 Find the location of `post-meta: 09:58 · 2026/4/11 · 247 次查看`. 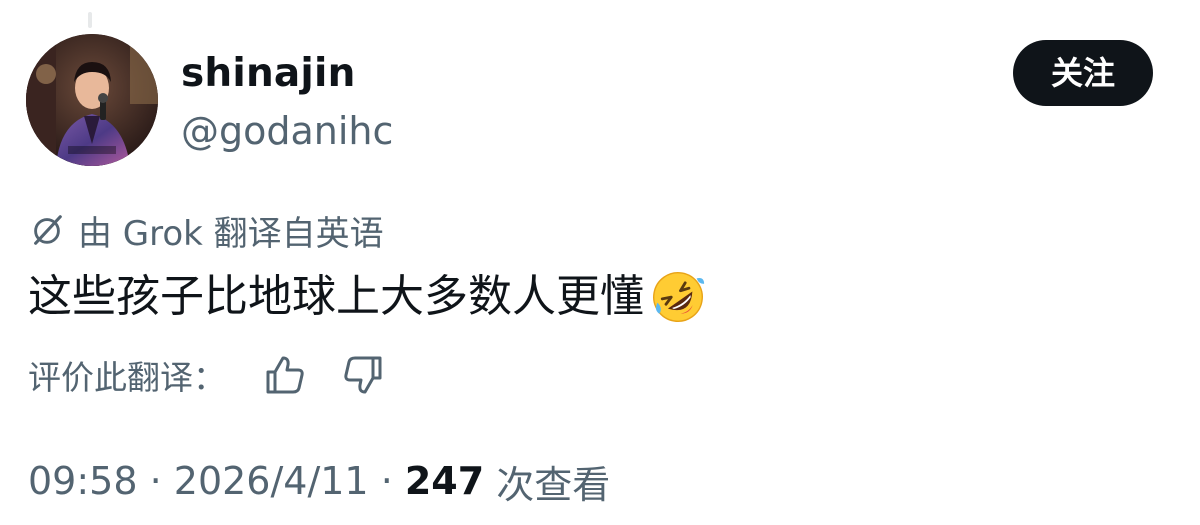

post-meta: 09:58 · 2026/4/11 · 247 次查看 is located at coordinates (319, 481).